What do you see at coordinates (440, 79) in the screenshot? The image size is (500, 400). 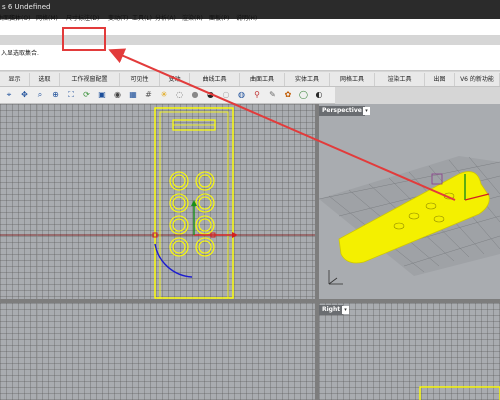 I see `tab-10: 出图` at bounding box center [440, 79].